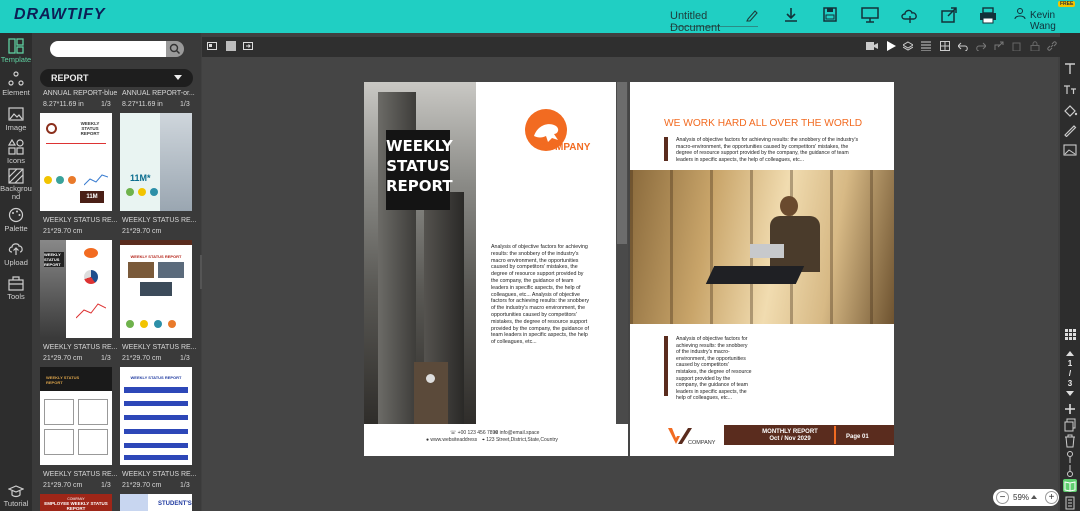 The width and height of the screenshot is (1080, 511). What do you see at coordinates (790, 432) in the screenshot?
I see `footer-title: MONTHLY REPORT` at bounding box center [790, 432].